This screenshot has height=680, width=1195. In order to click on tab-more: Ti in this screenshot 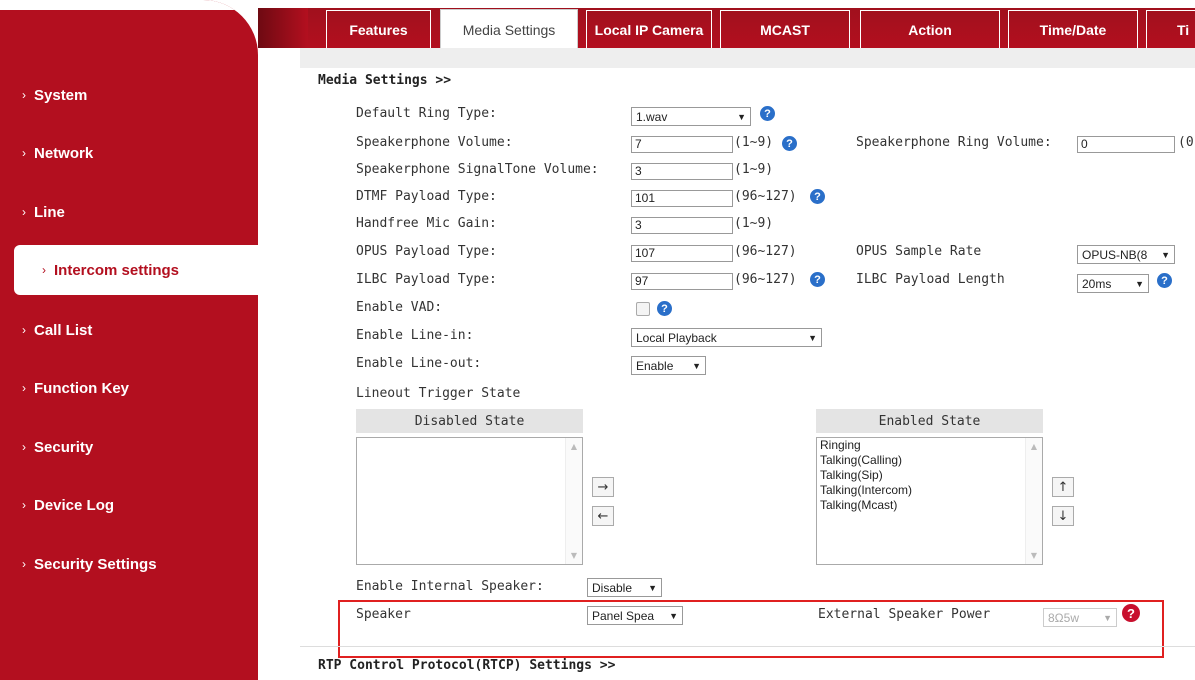, I will do `click(1170, 29)`.